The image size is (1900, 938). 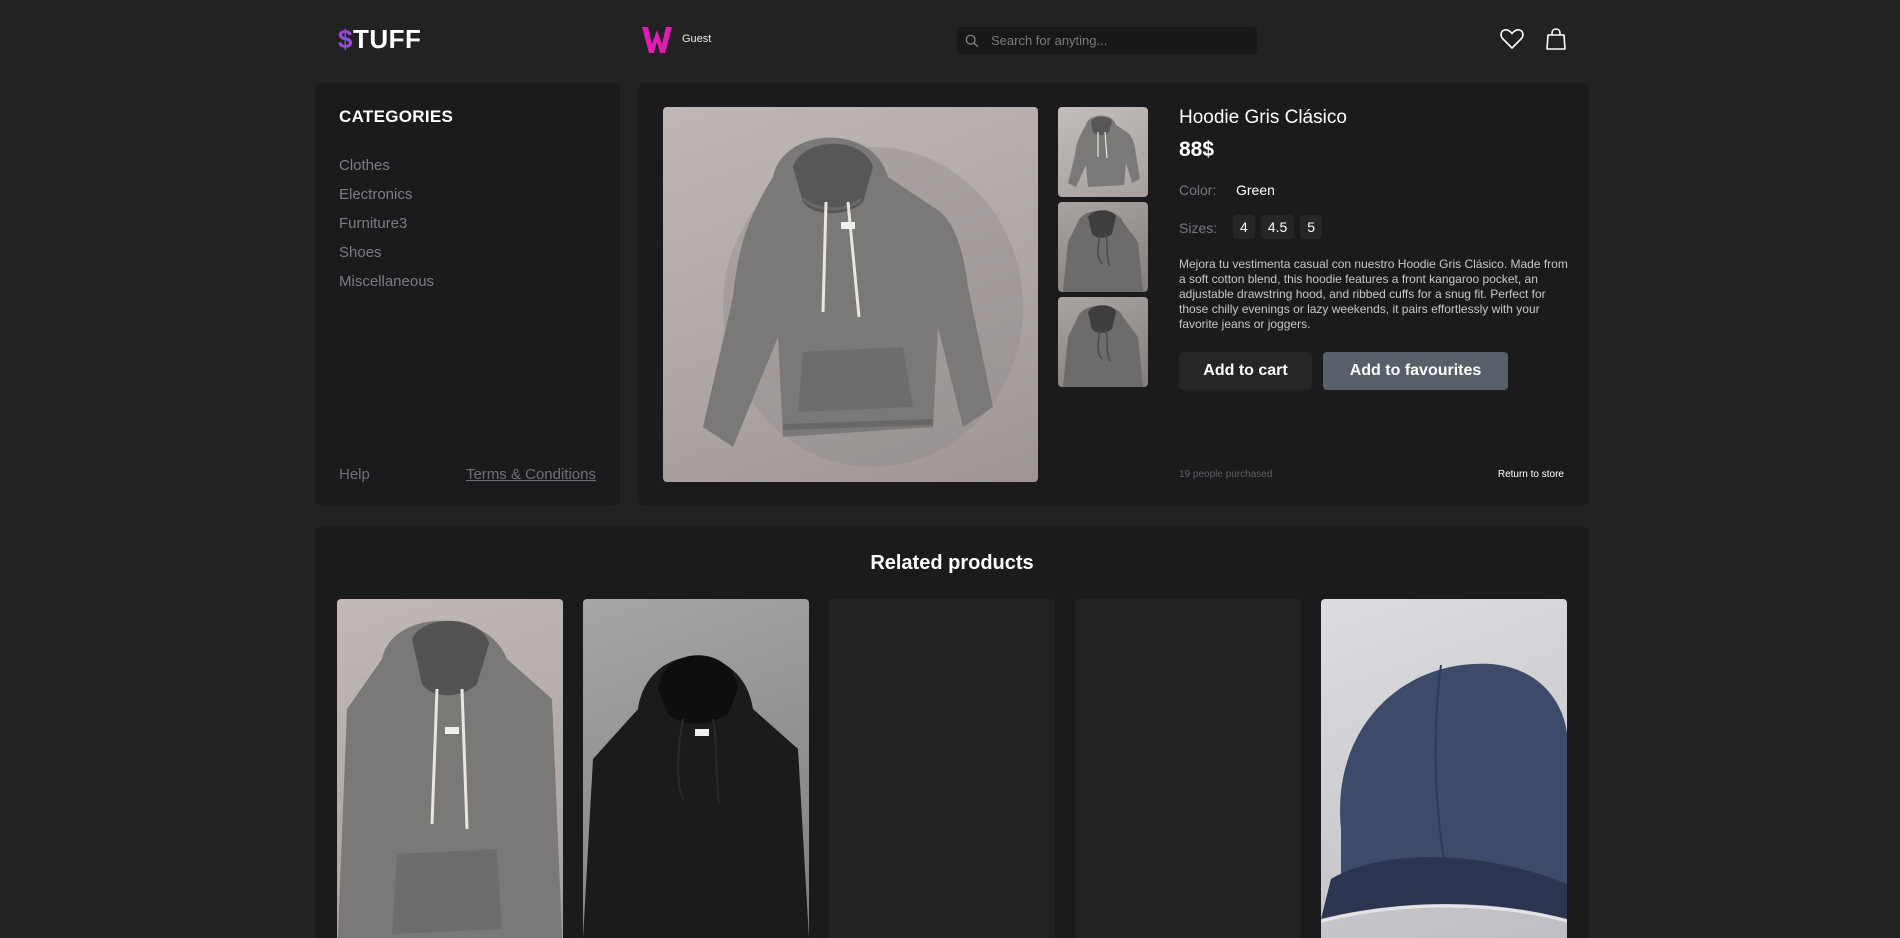 What do you see at coordinates (1198, 228) in the screenshot?
I see `sizes-label: Sizes:` at bounding box center [1198, 228].